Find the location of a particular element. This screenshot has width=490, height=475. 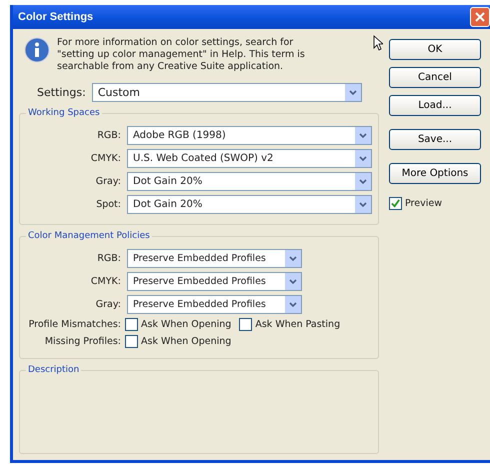

window-title: Color Settings is located at coordinates (56, 17).